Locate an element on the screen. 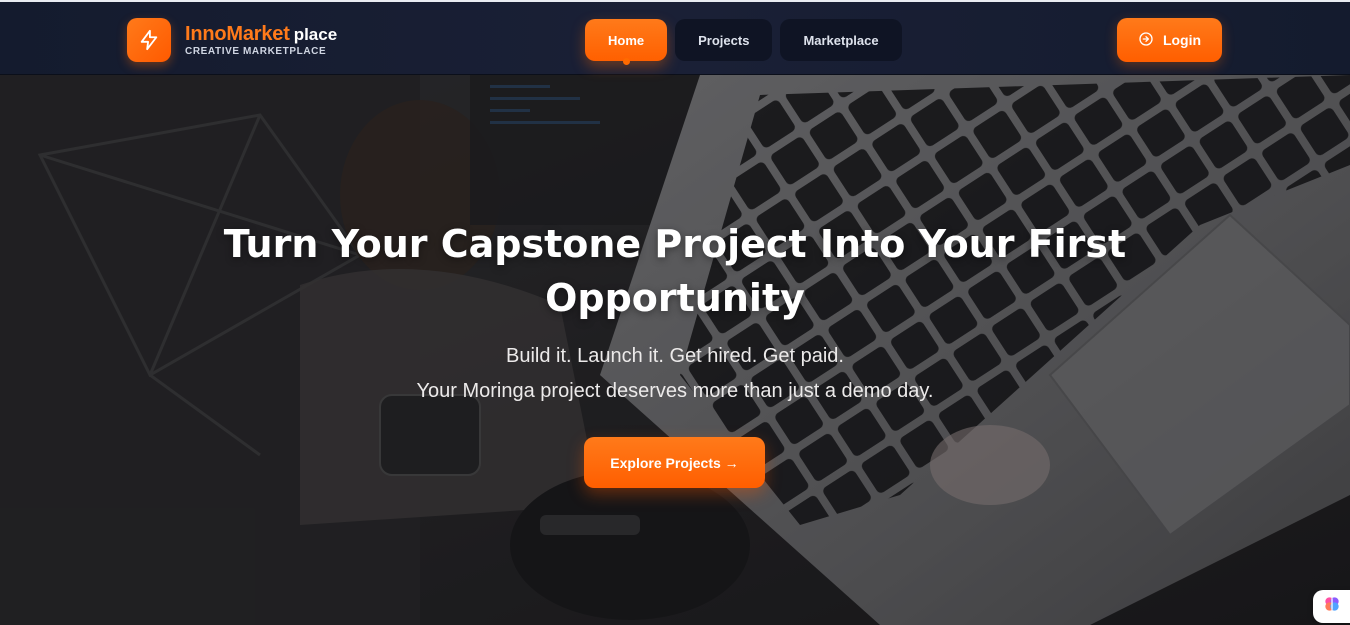  brand-logo: InnoMarket place CREATIVE MARKETPLACE is located at coordinates (232, 40).